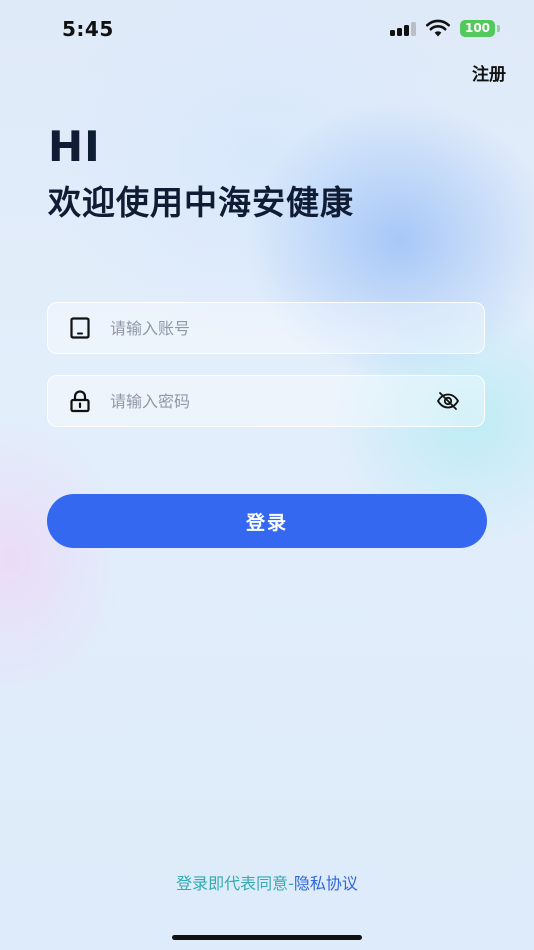 This screenshot has height=950, width=534. I want to click on cellular-signal-icon, so click(404, 29).